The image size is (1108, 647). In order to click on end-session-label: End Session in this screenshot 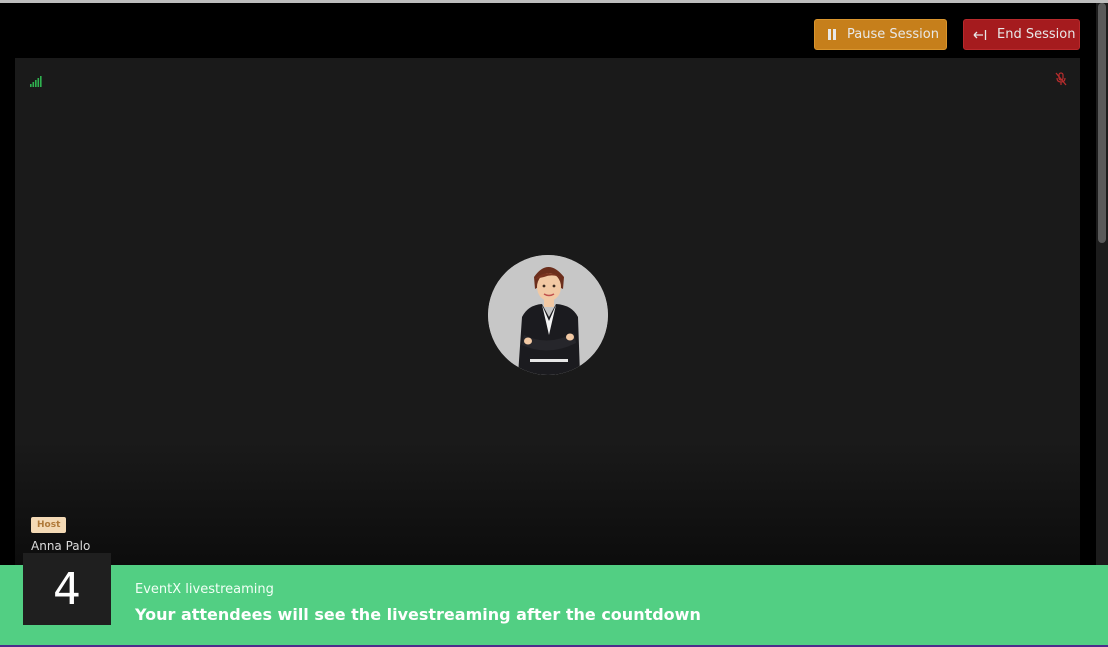, I will do `click(1036, 34)`.